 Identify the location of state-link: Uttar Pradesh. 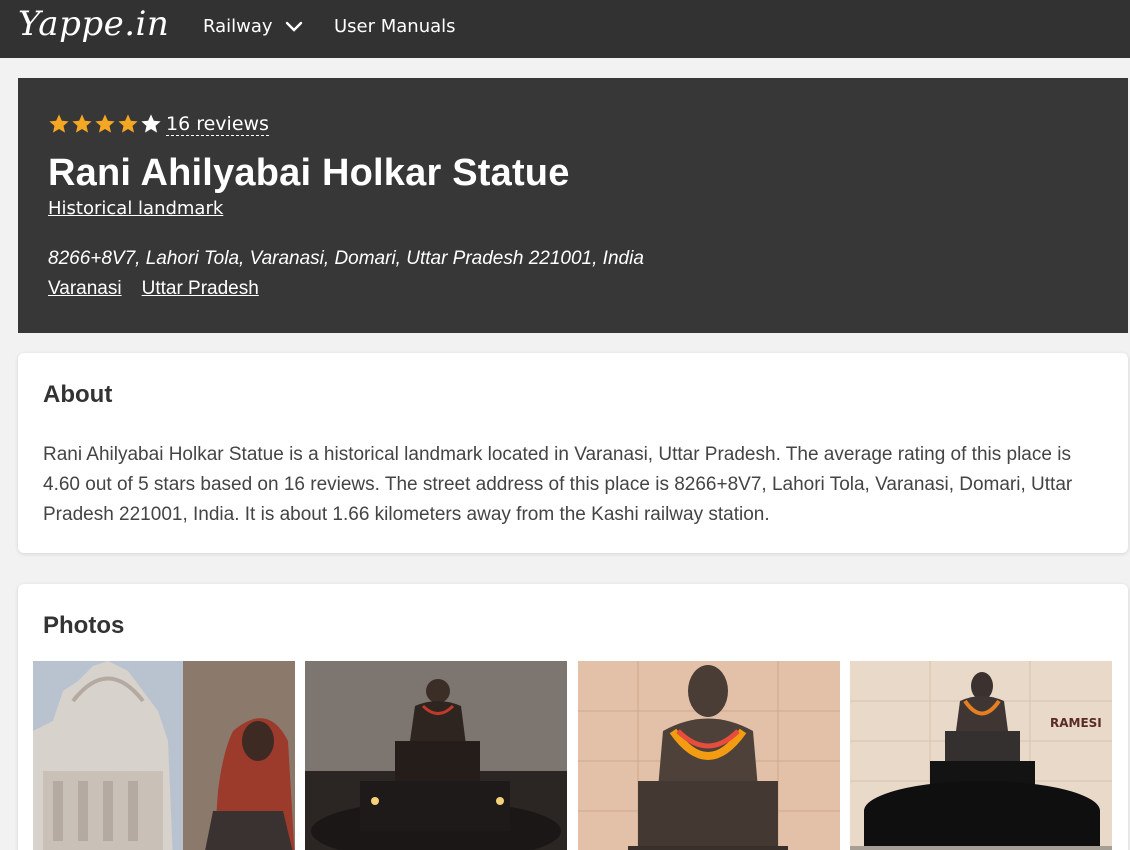
(200, 289).